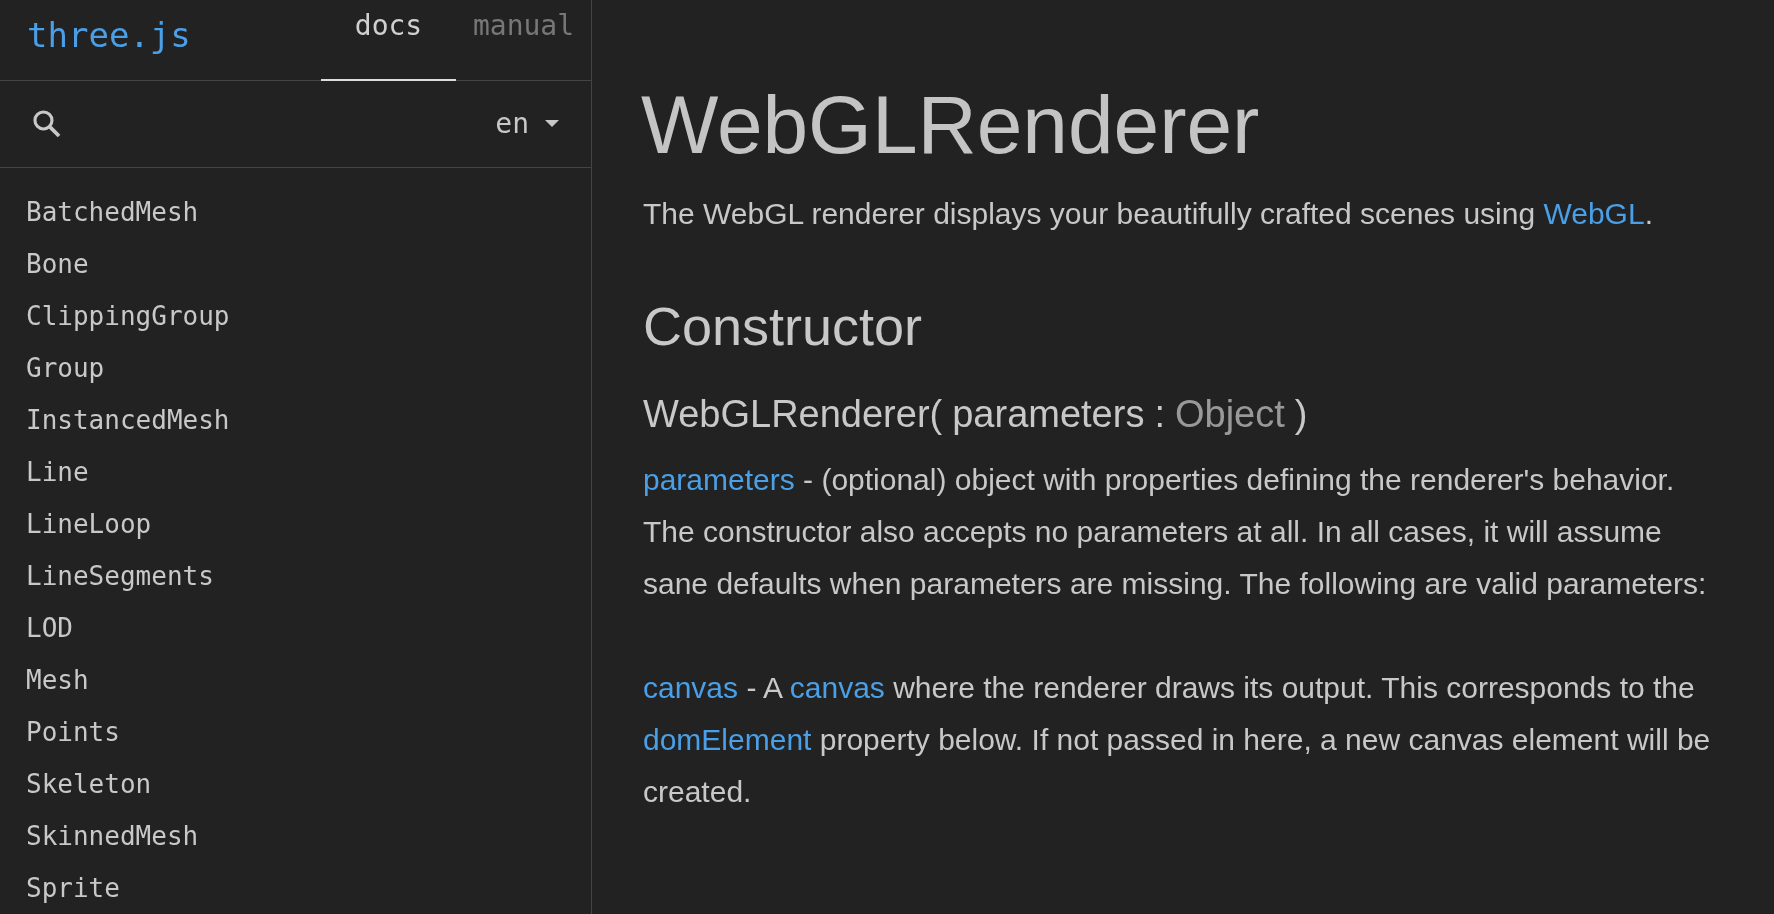 This screenshot has height=914, width=1774. I want to click on sidebar-item: Sprite, so click(60, 888).